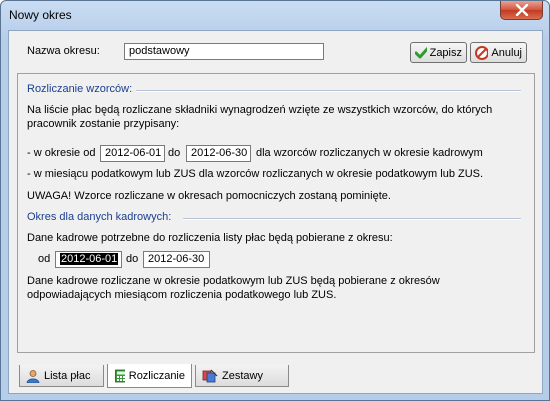 Image resolution: width=550 pixels, height=401 pixels. What do you see at coordinates (445, 52) in the screenshot?
I see `save-button-label: Zapisz` at bounding box center [445, 52].